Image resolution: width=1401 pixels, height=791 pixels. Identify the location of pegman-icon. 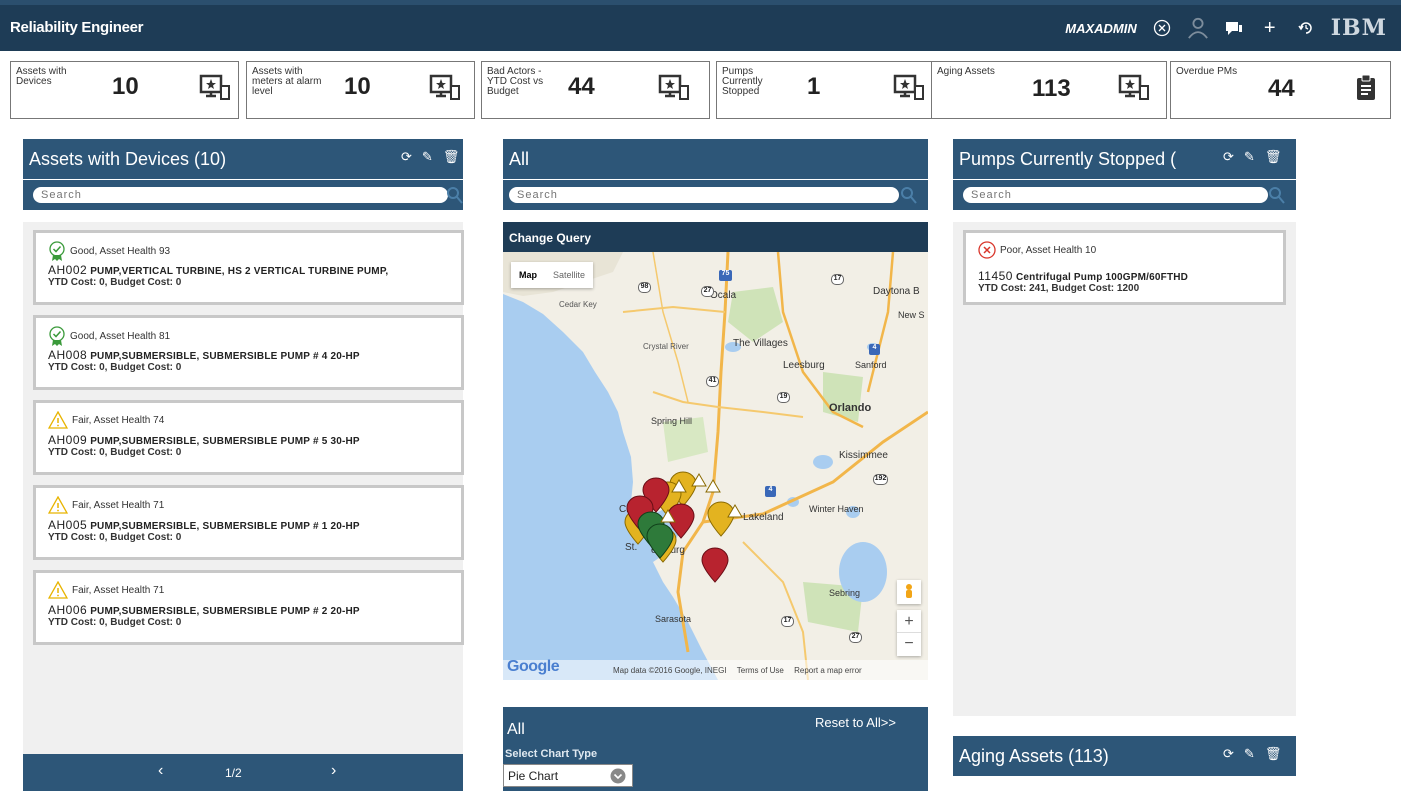
(909, 591).